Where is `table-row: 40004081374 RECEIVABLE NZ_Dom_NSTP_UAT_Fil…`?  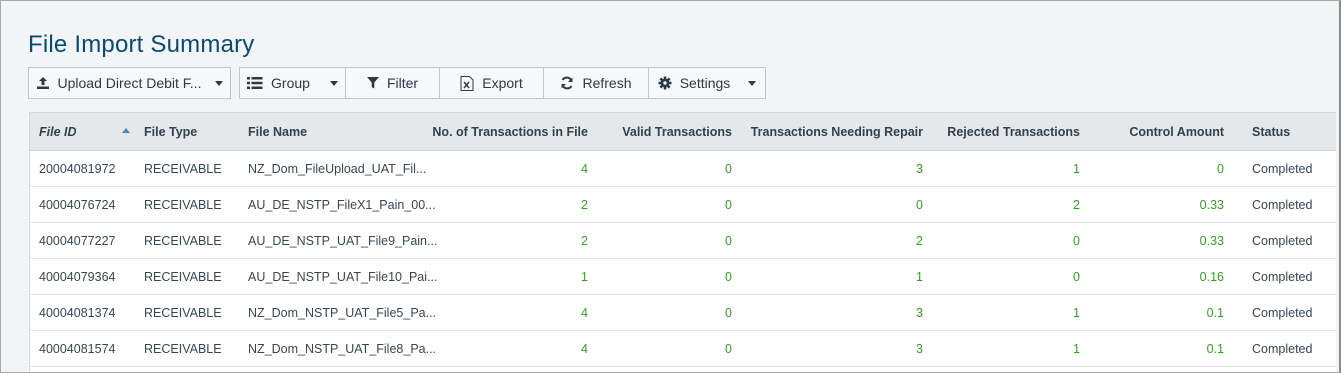 table-row: 40004081374 RECEIVABLE NZ_Dom_NSTP_UAT_Fil… is located at coordinates (683, 313).